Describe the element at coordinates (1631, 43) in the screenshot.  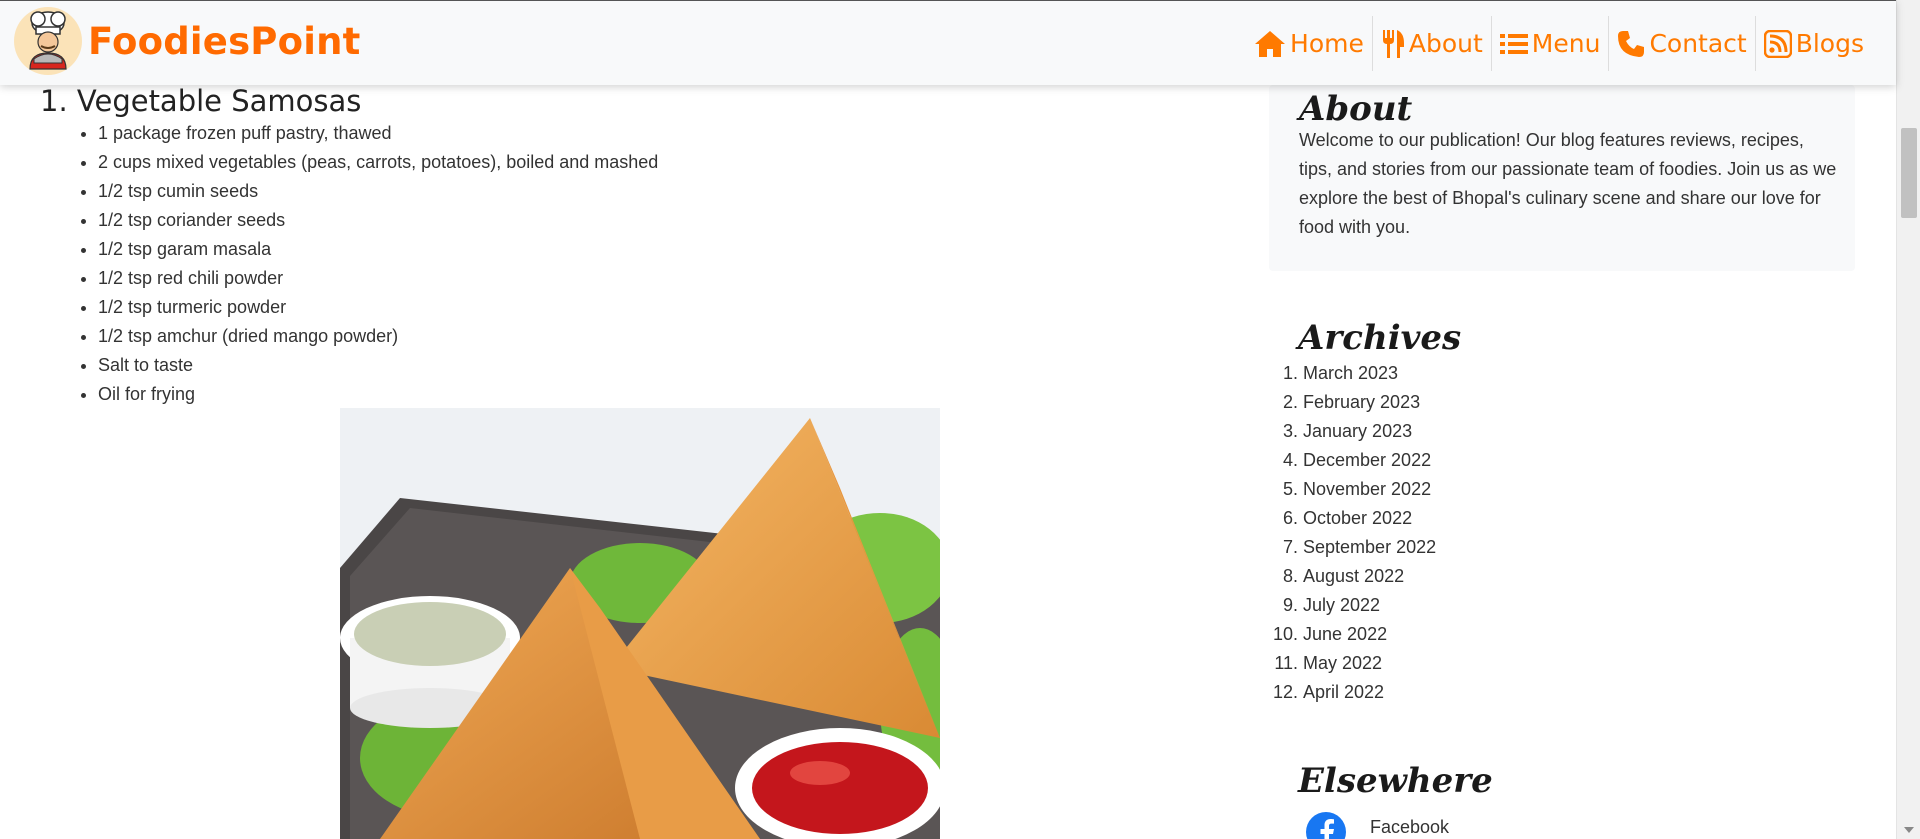
I see `phone-icon` at that location.